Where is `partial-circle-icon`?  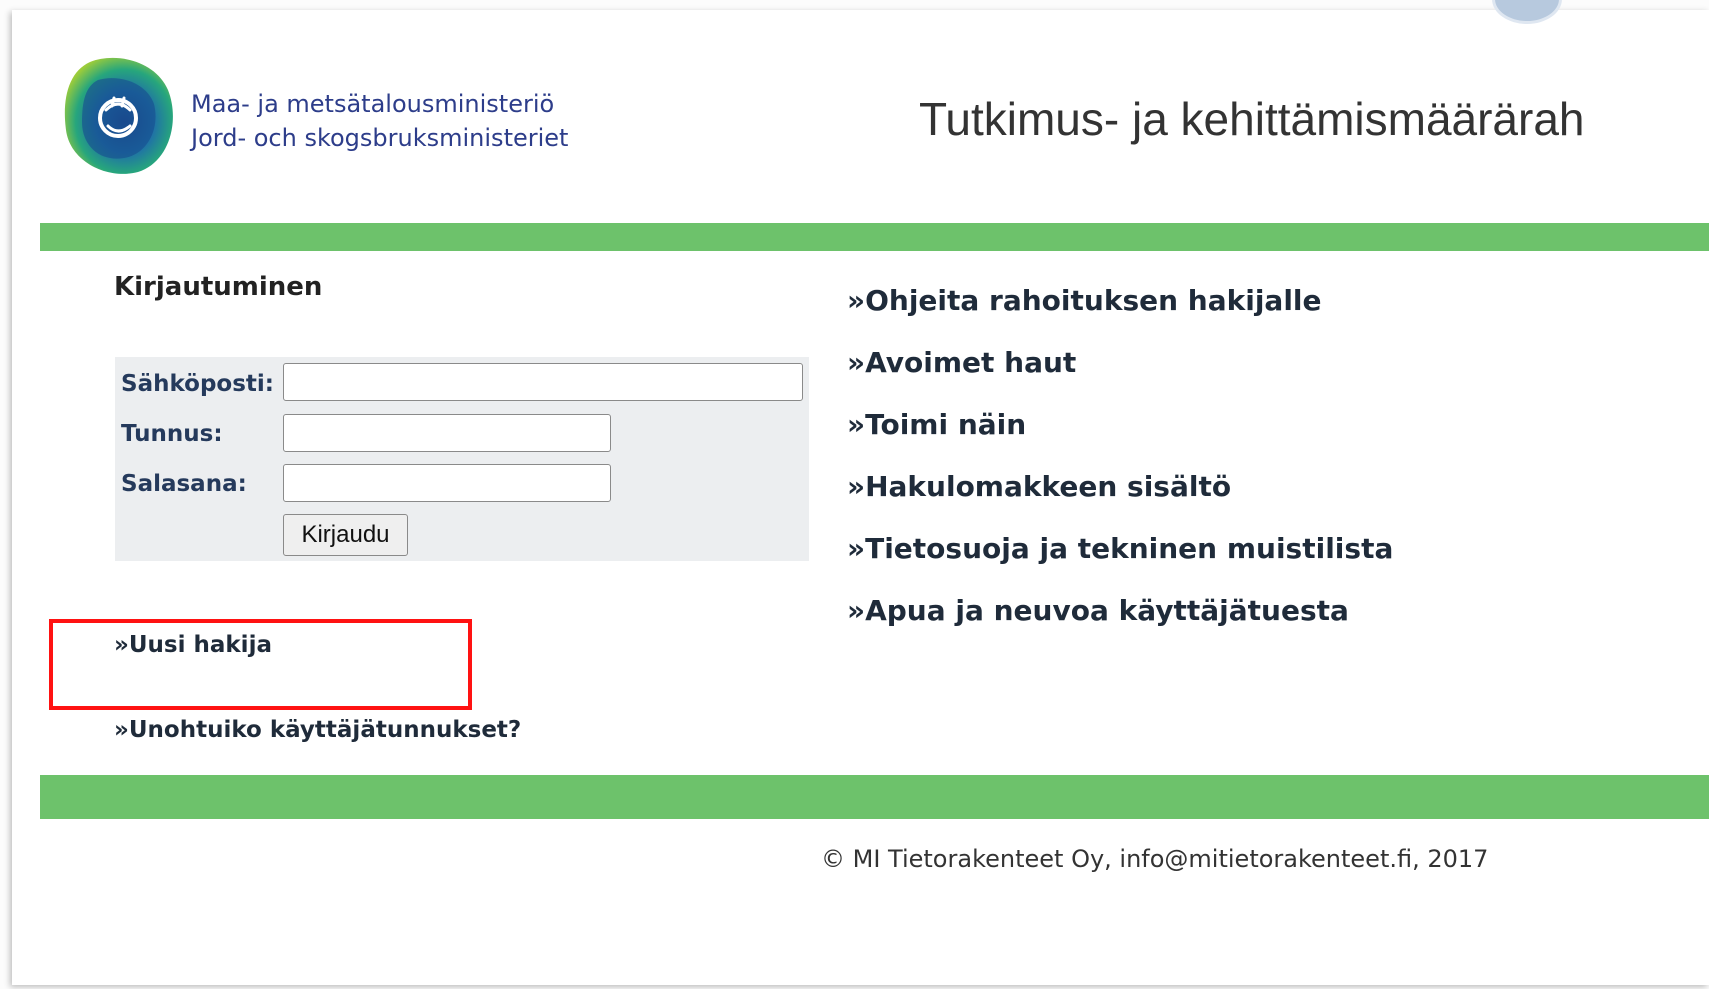
partial-circle-icon is located at coordinates (1527, 12).